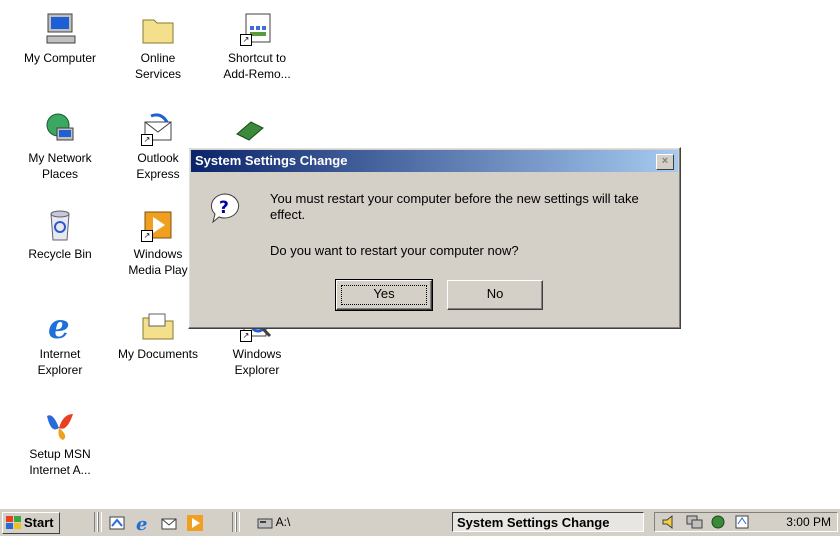 The width and height of the screenshot is (840, 536). I want to click on desktop-icon-label: Online Services, so click(157, 66).